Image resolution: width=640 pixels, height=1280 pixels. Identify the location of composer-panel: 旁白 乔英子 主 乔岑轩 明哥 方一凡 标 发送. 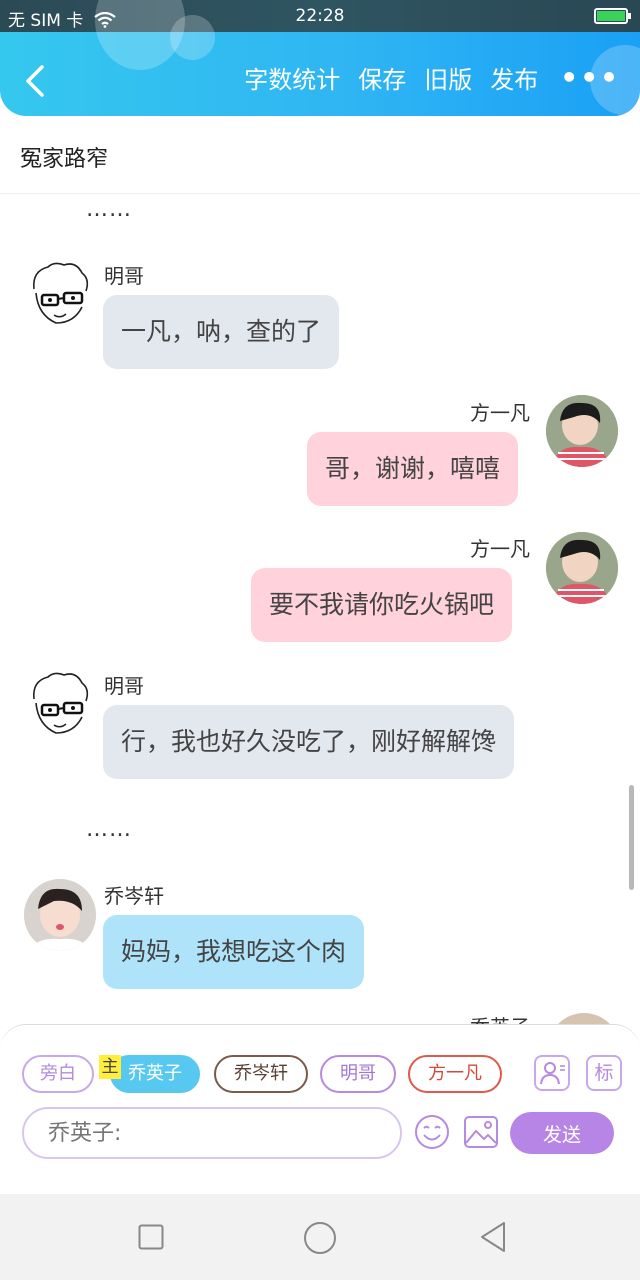
(320, 1092).